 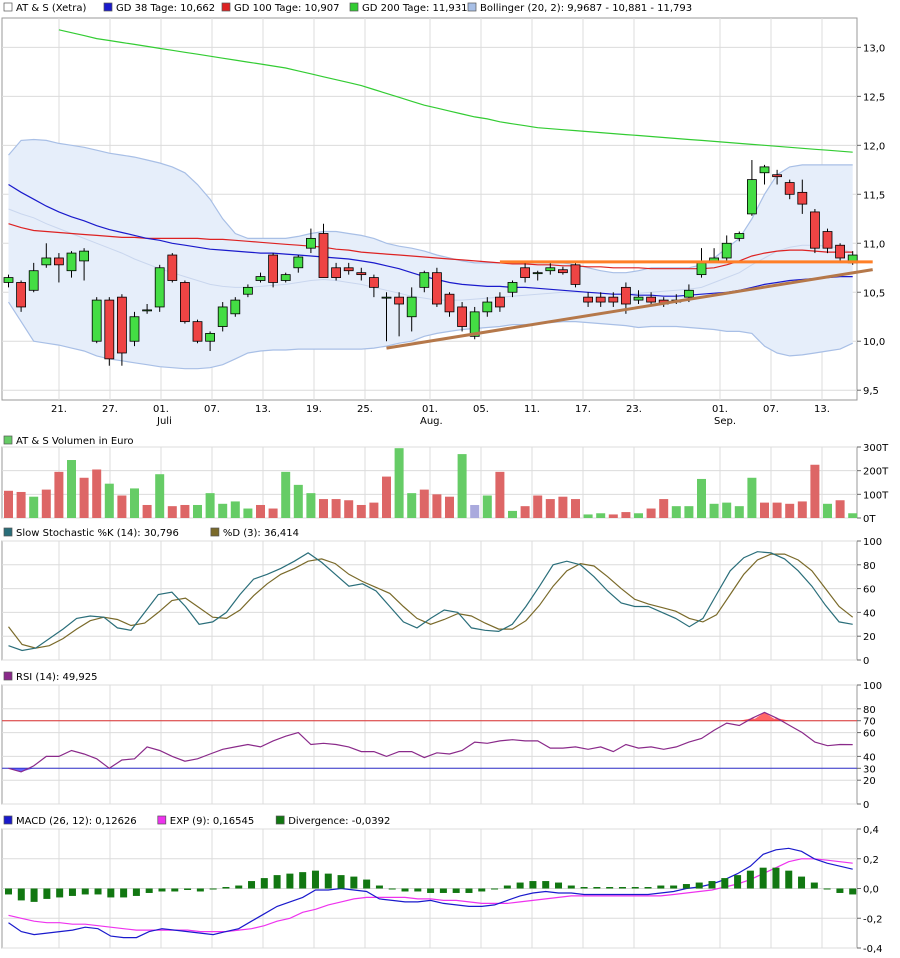 I want to click on legend-label-volume-0: AT & S Volumen in Euro, so click(x=75, y=441).